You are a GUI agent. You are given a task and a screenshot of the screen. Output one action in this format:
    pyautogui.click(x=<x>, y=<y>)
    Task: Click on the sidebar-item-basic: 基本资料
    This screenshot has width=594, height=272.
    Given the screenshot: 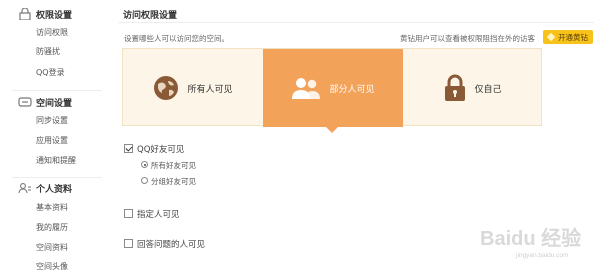 What is the action you would take?
    pyautogui.click(x=52, y=208)
    